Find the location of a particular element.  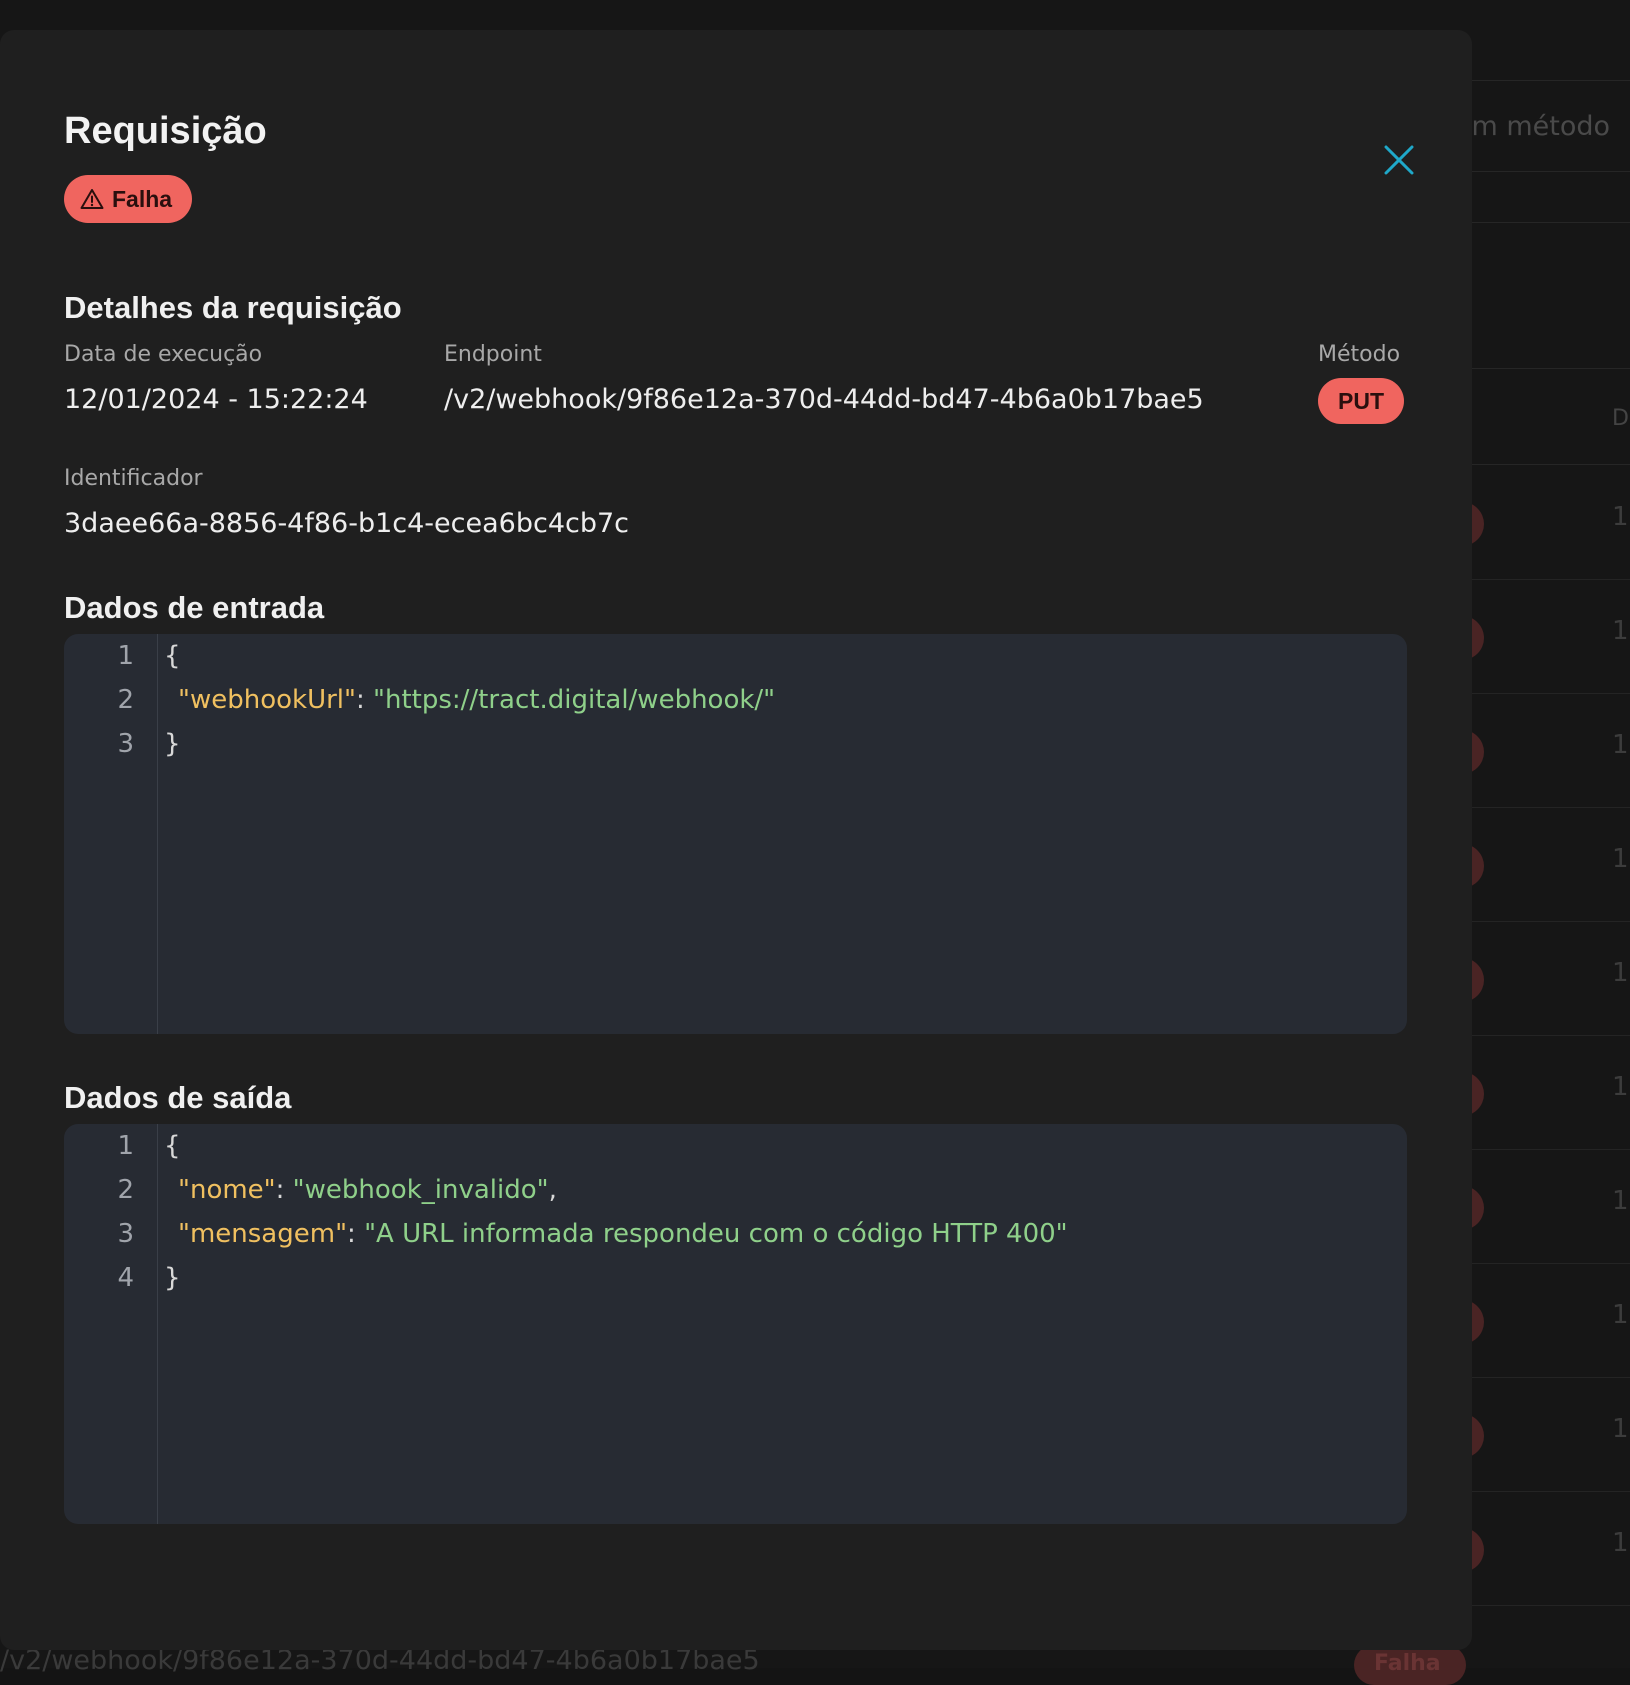

input-section-title: Dados de entrada is located at coordinates (194, 607).